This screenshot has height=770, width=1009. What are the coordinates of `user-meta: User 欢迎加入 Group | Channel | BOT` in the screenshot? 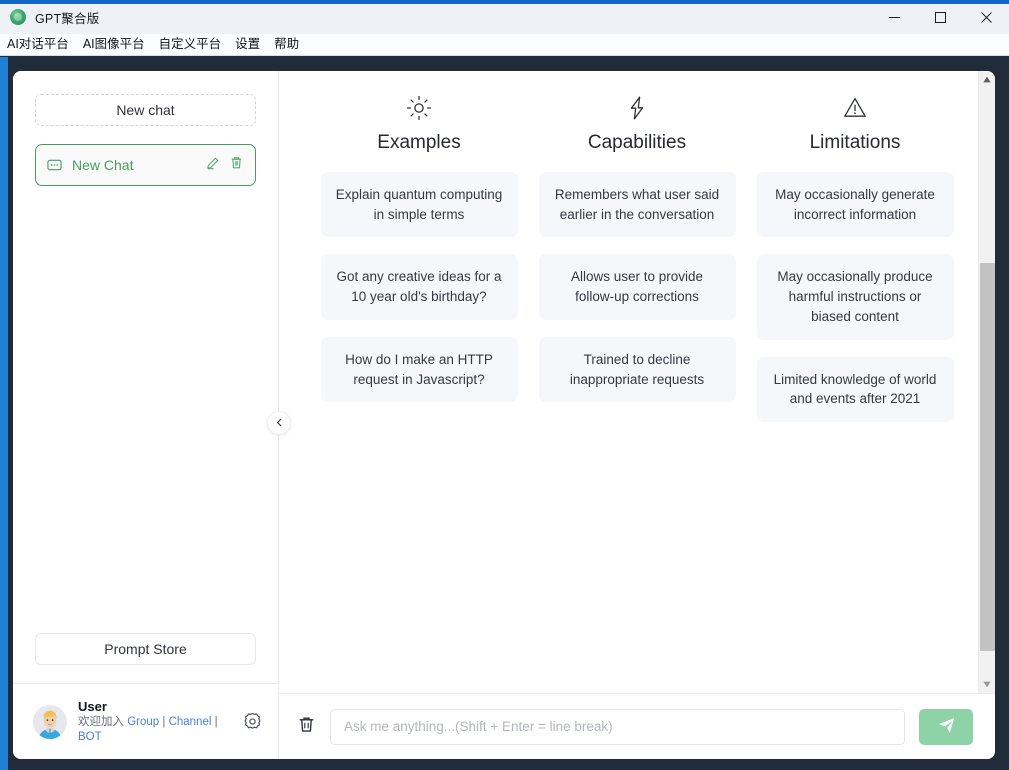 It's located at (155, 722).